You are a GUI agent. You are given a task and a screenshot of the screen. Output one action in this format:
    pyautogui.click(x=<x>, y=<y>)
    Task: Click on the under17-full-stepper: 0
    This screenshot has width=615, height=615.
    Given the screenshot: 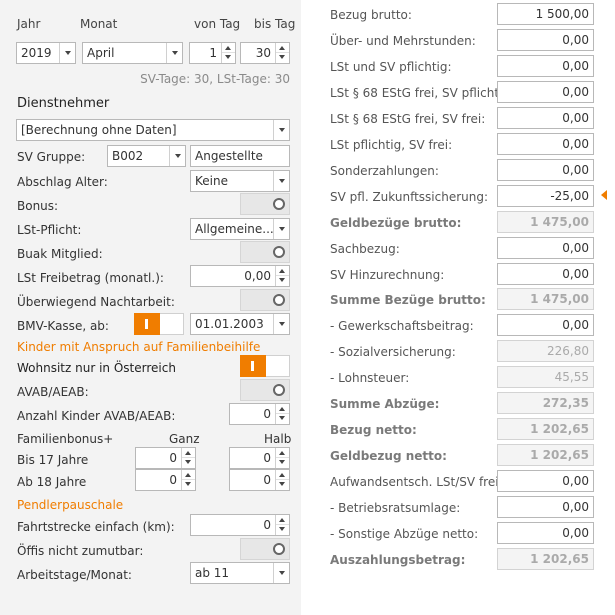 What is the action you would take?
    pyautogui.click(x=165, y=458)
    